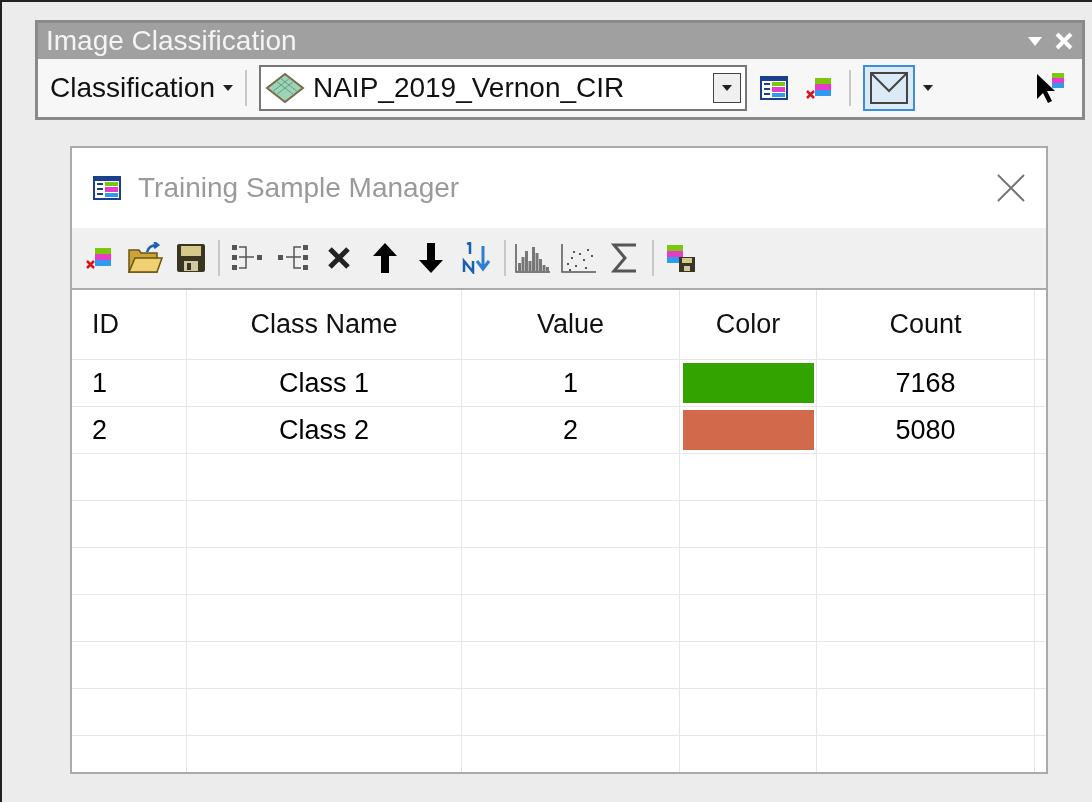 The image size is (1092, 802). Describe the element at coordinates (129, 324) in the screenshot. I see `column-header: ID` at that location.